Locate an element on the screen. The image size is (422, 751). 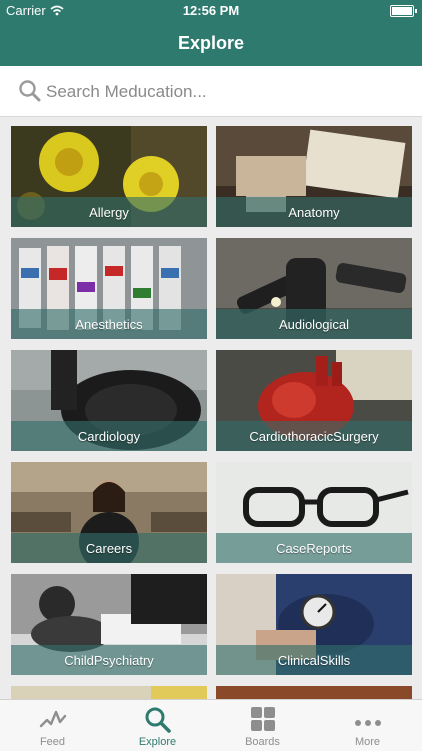
status-bar: Carrier 12:56 PM is located at coordinates (211, 11).